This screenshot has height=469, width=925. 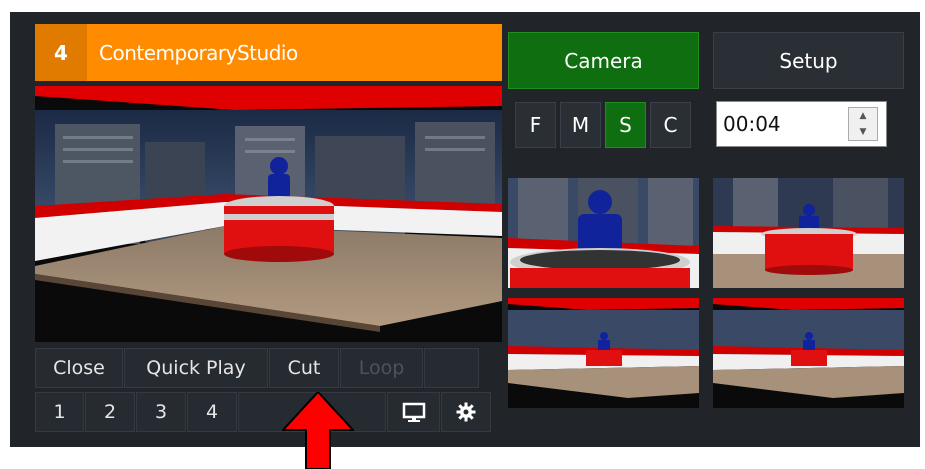 I want to click on gear-icon, so click(x=466, y=412).